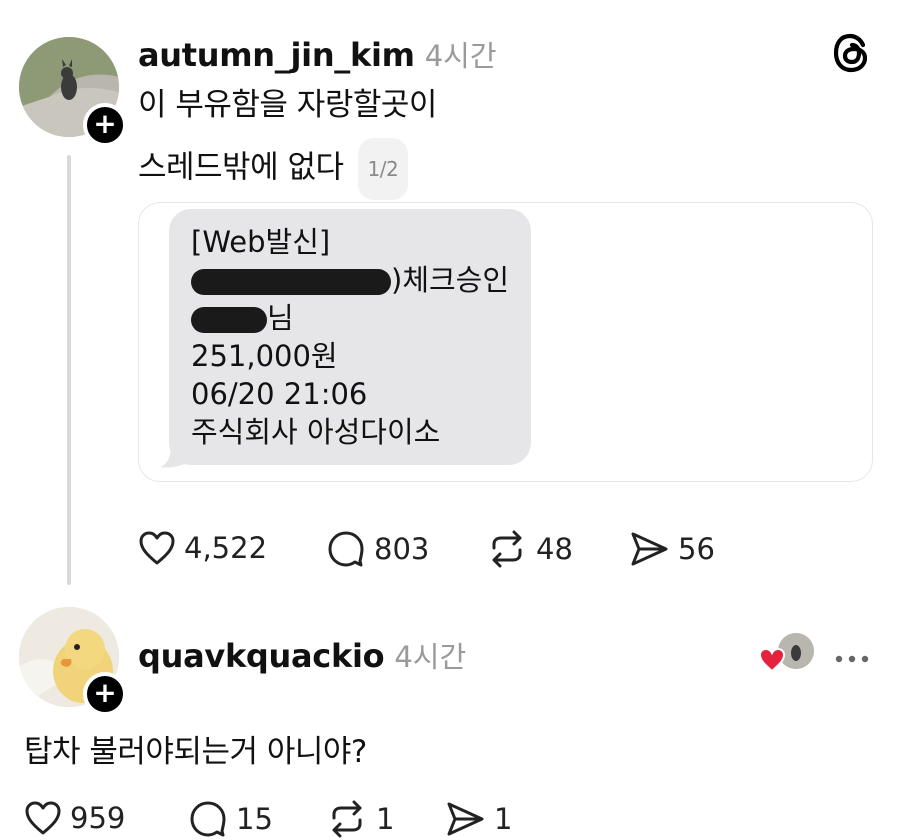 The height and width of the screenshot is (840, 900). What do you see at coordinates (284, 820) in the screenshot?
I see `reply-actions: 959 15 1 1` at bounding box center [284, 820].